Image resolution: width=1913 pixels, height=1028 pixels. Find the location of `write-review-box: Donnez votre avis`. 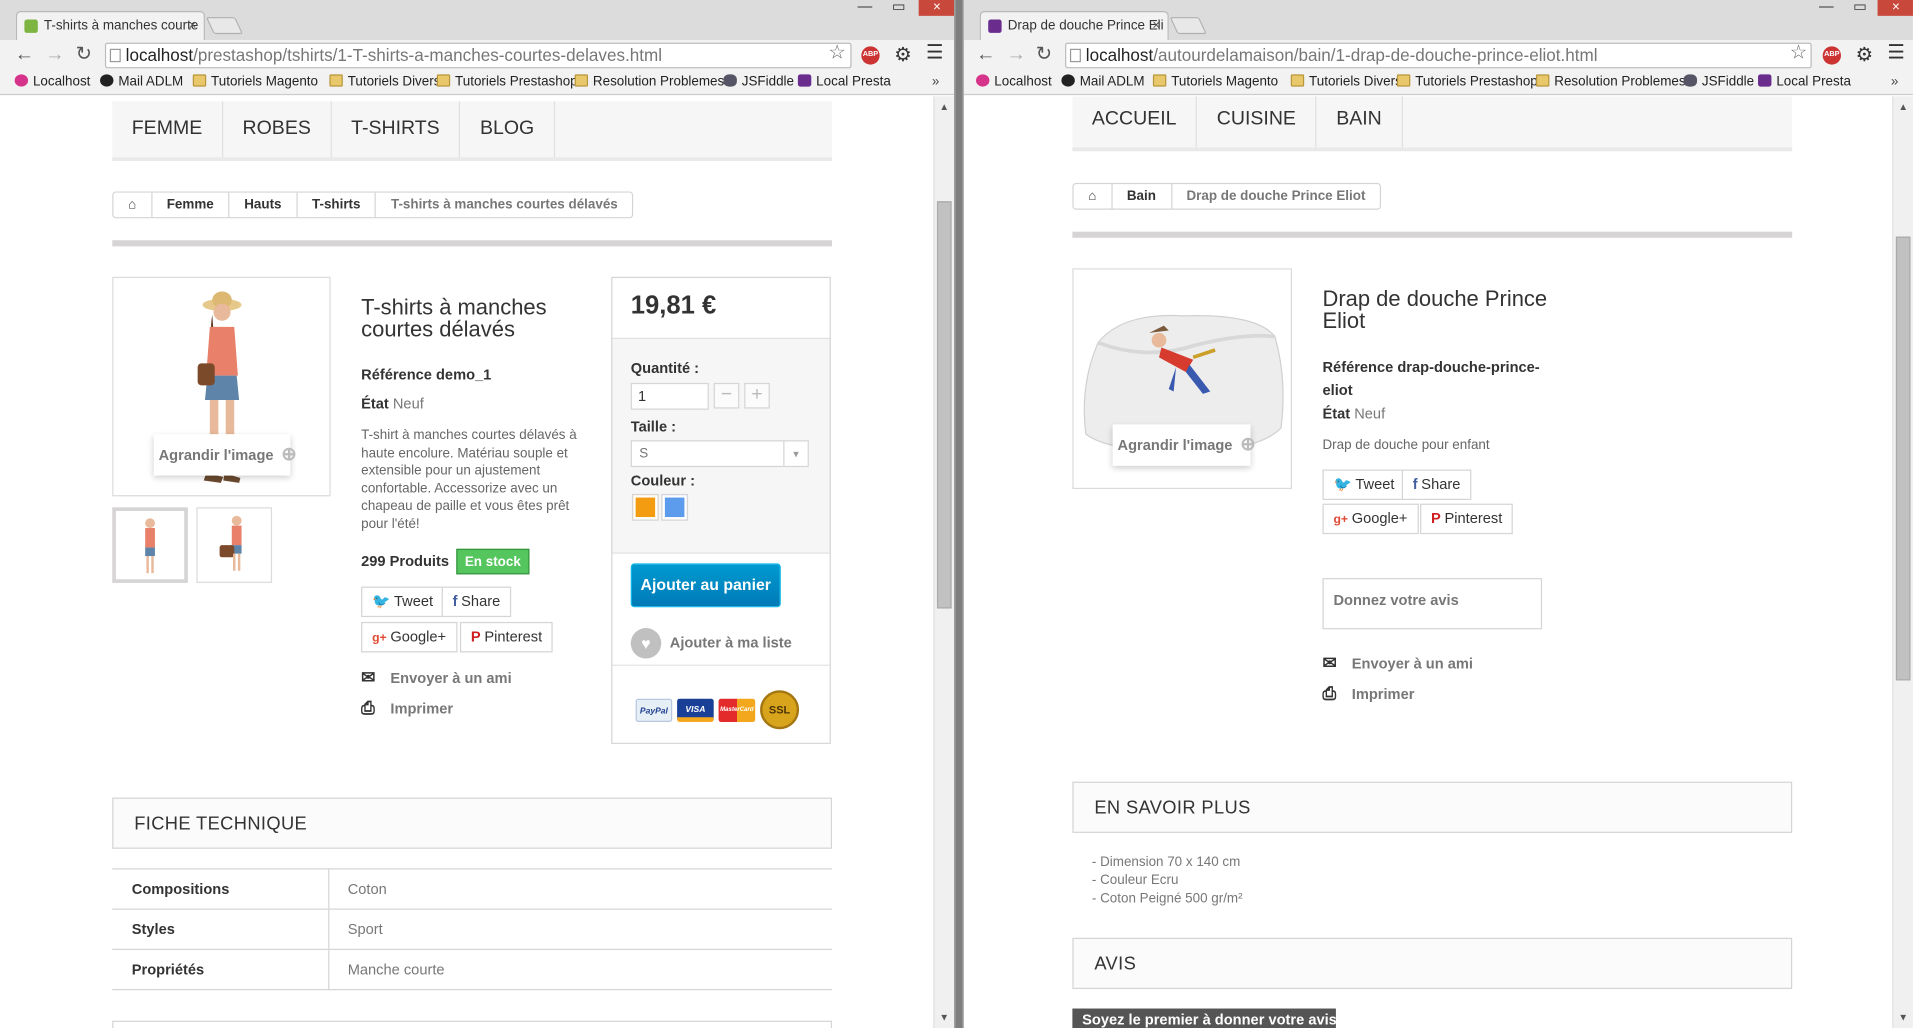

write-review-box: Donnez votre avis is located at coordinates (1432, 604).